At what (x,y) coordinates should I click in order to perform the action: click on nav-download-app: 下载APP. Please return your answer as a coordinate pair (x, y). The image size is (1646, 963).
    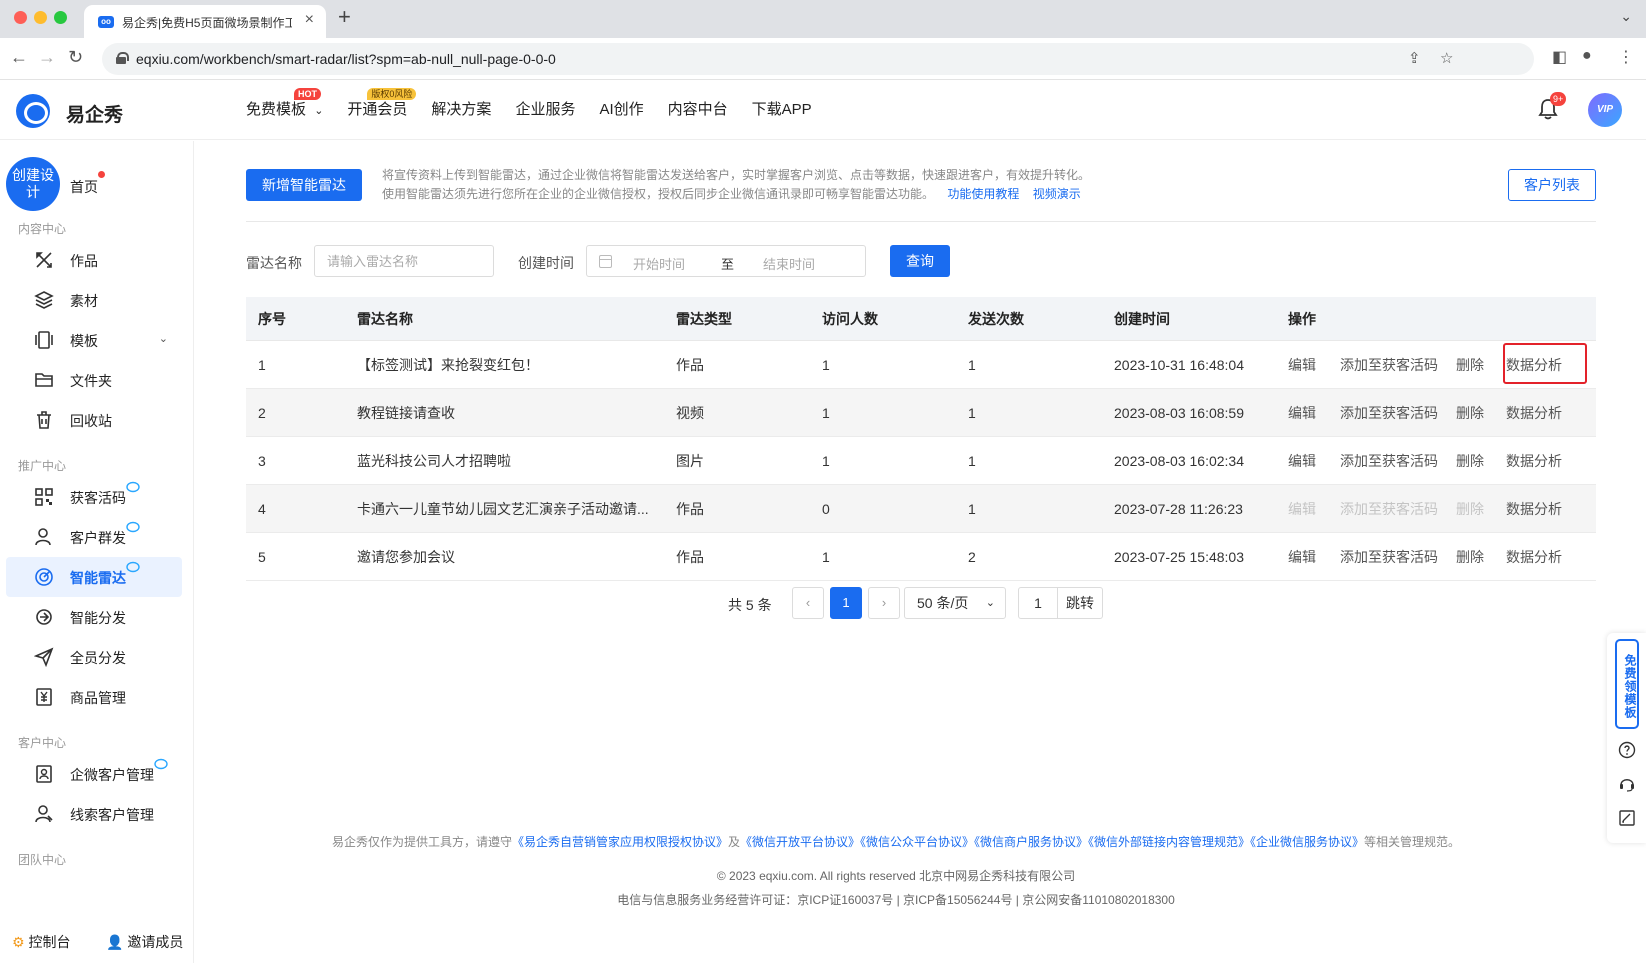
    Looking at the image, I should click on (782, 110).